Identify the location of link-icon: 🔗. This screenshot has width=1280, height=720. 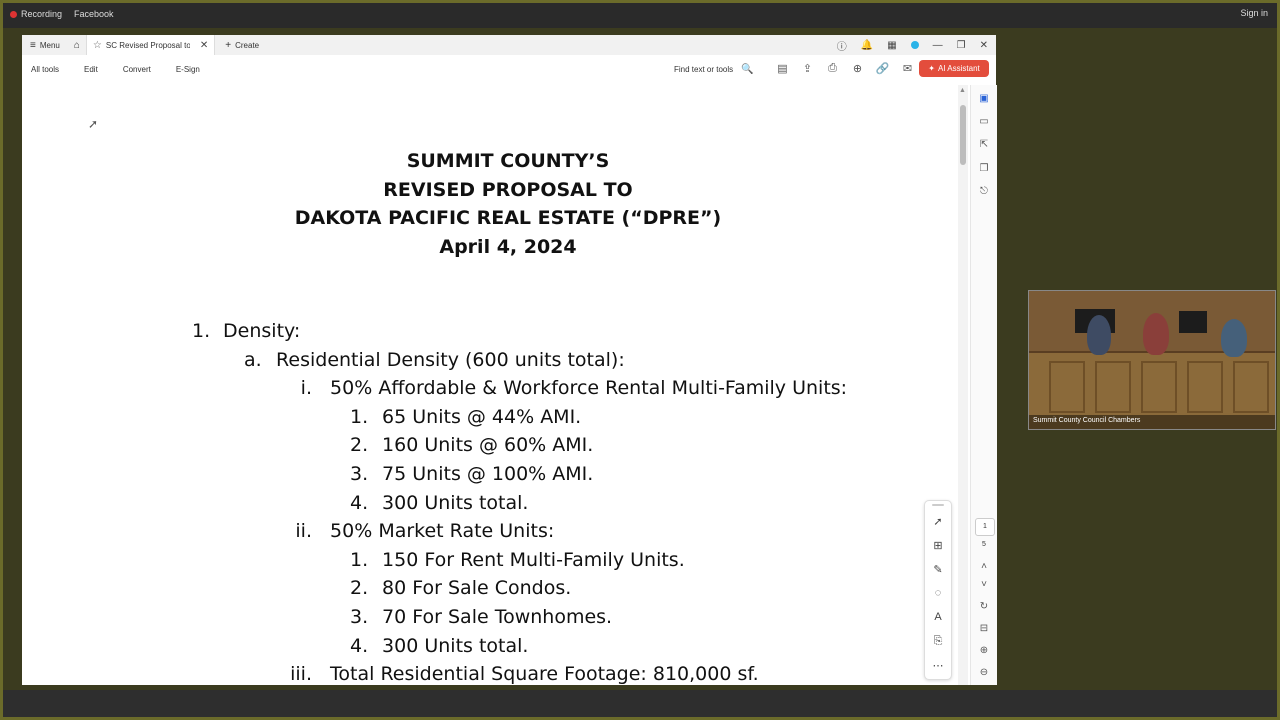
(882, 68).